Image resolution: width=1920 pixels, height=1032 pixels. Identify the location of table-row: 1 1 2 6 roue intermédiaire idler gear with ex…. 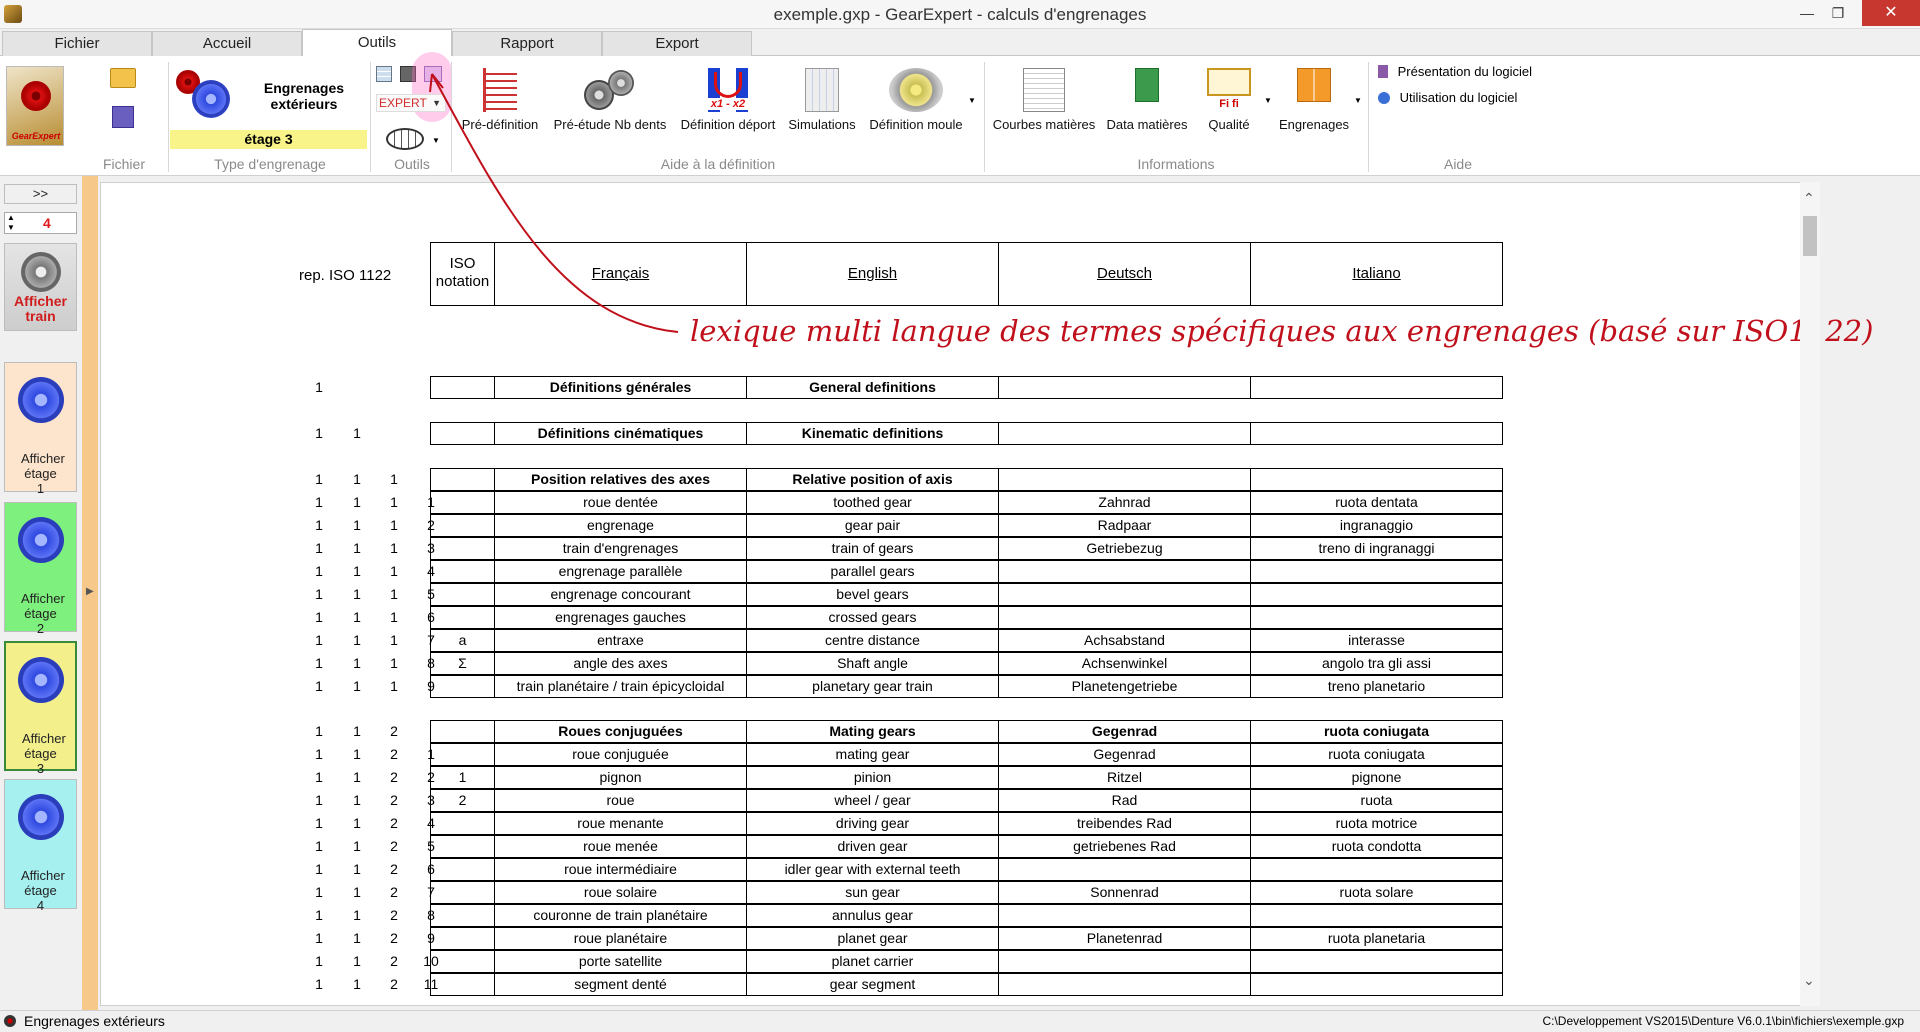
(951, 869).